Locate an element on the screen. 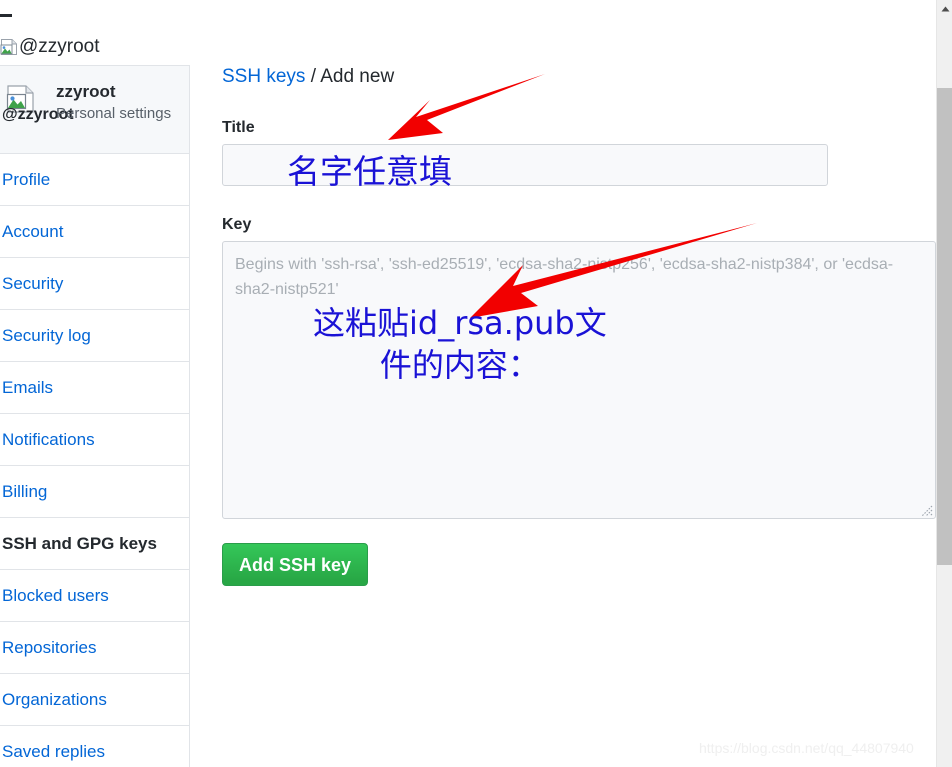 The height and width of the screenshot is (767, 952). sidebar-item-emails: Emails is located at coordinates (94, 388).